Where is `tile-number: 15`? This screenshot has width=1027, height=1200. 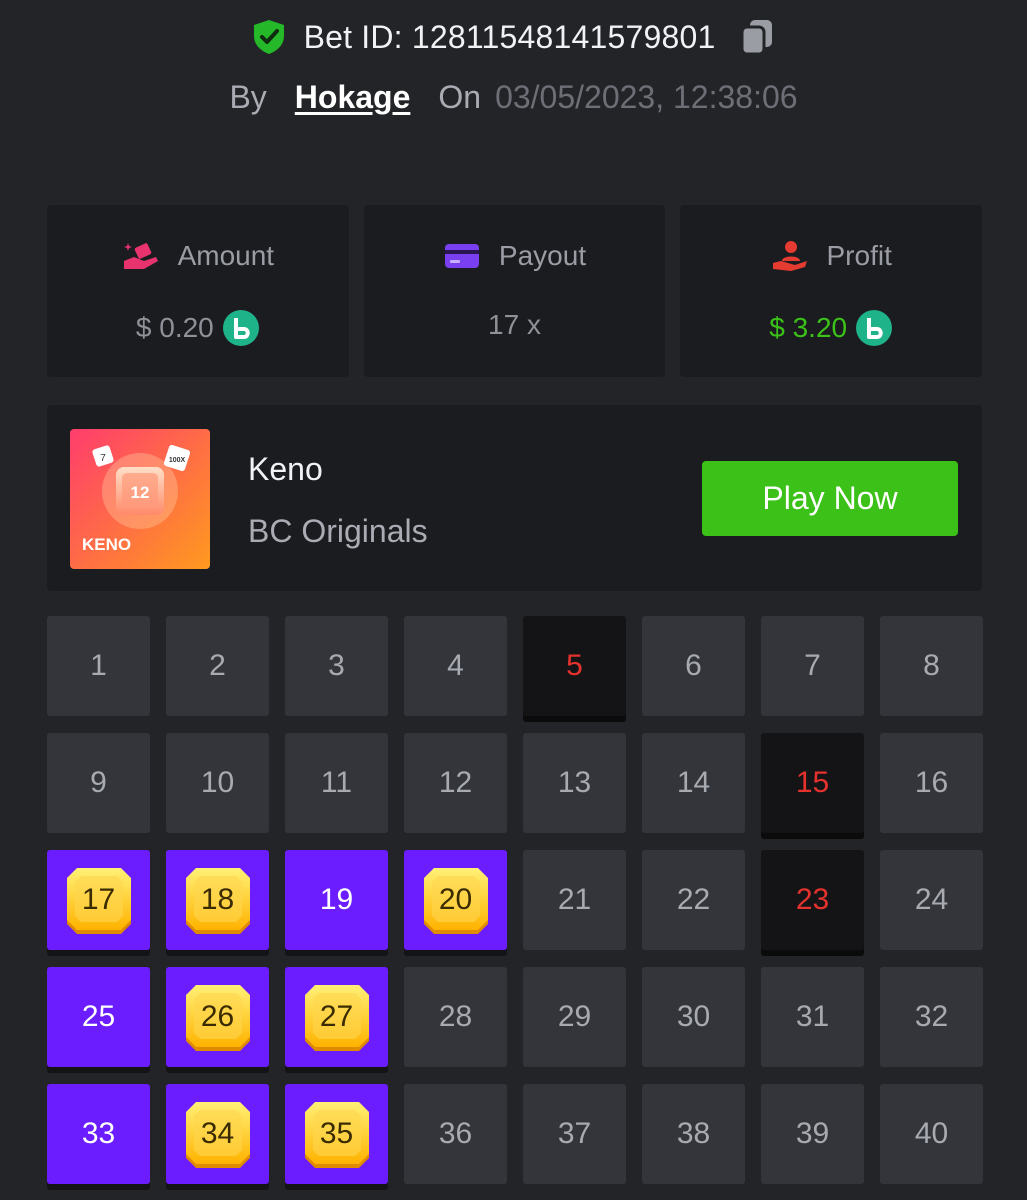 tile-number: 15 is located at coordinates (812, 782).